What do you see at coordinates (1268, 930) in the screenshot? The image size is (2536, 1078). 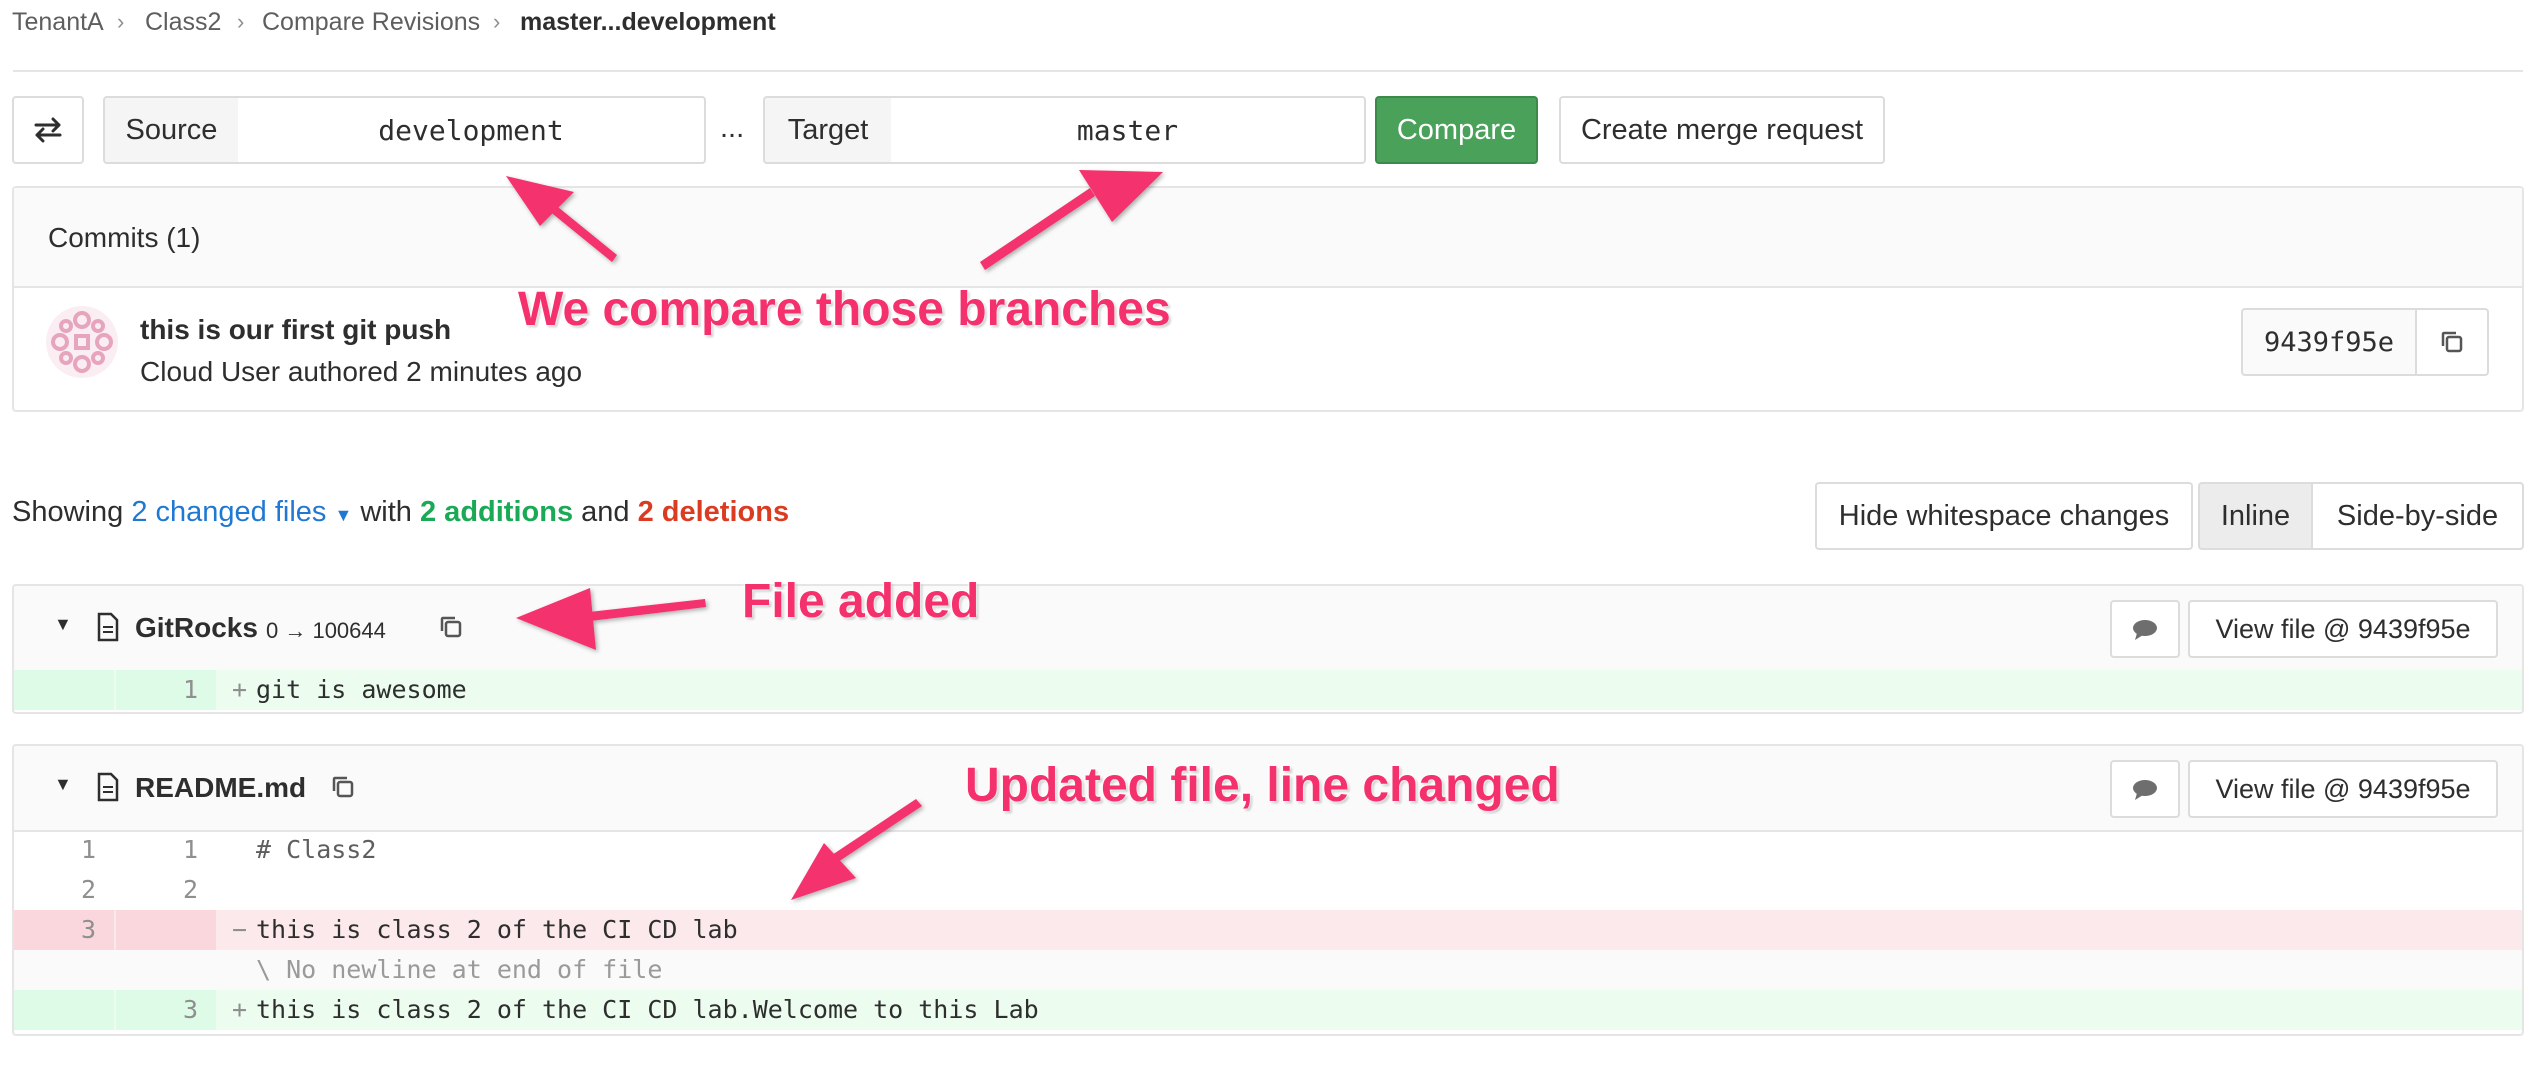 I see `diff-line-removed: 3 − this is class 2 of the CI CD lab` at bounding box center [1268, 930].